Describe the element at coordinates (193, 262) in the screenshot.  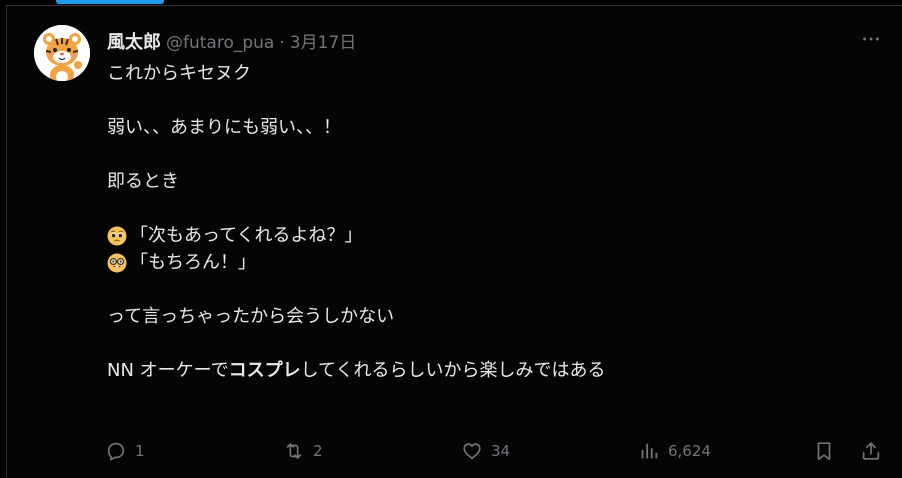
I see `quote-line: 「もちろん！」` at that location.